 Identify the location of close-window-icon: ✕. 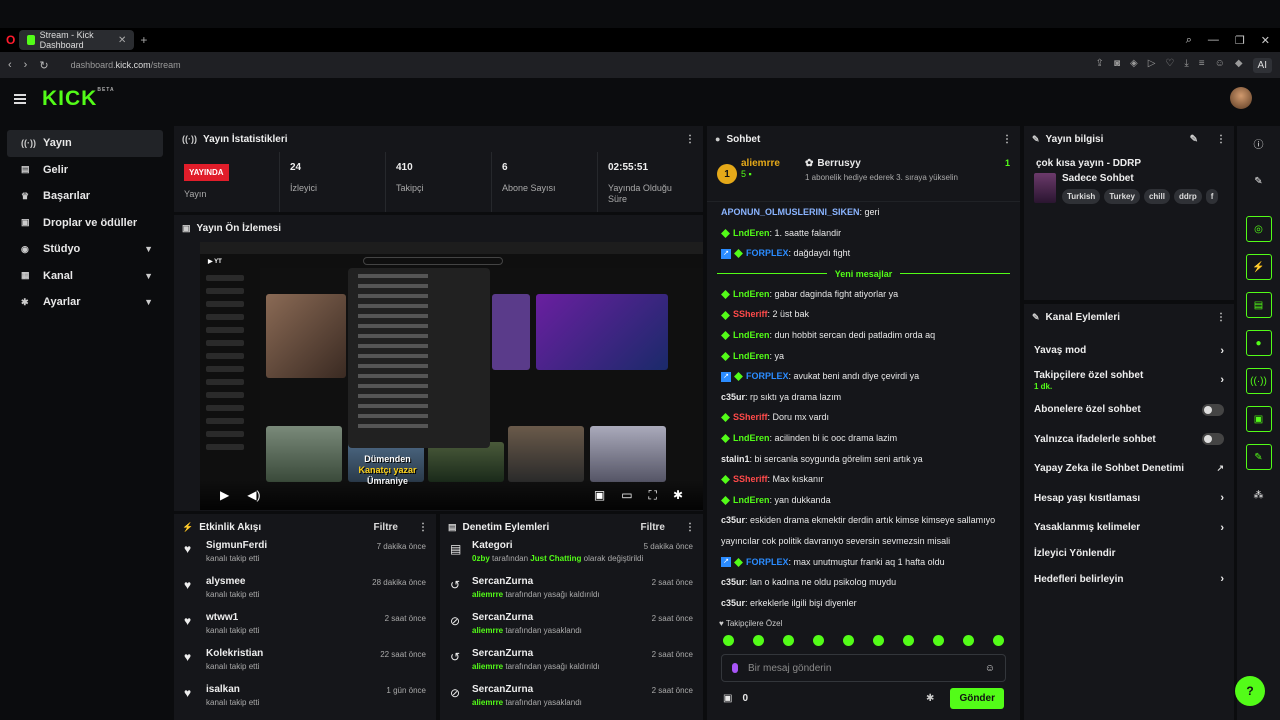
(1265, 40).